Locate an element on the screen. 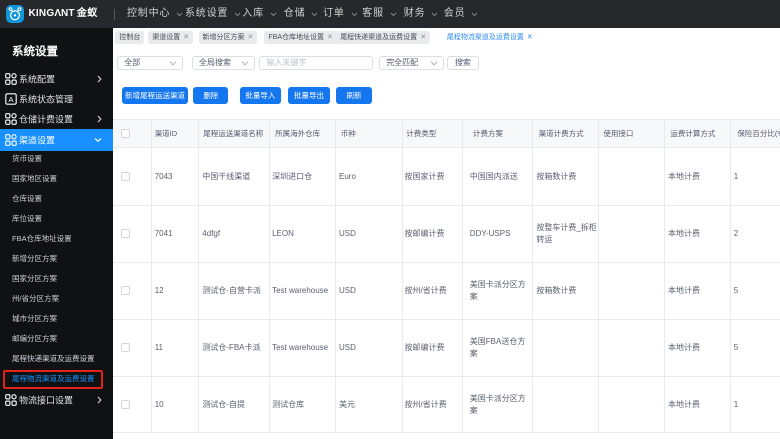 The width and height of the screenshot is (780, 439). svg-text: A is located at coordinates (10, 99).